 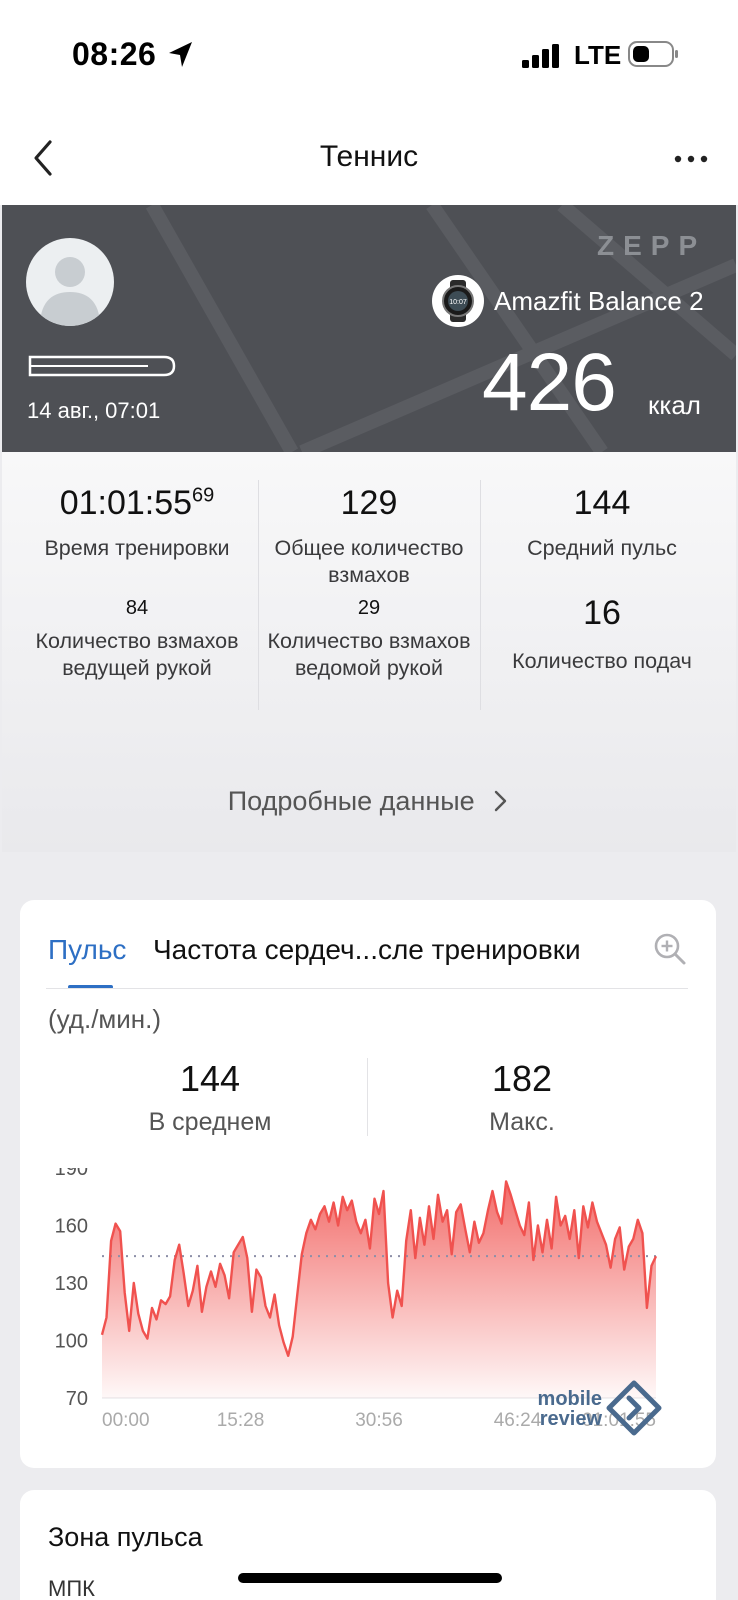 I want to click on chevron-right-icon, so click(x=501, y=801).